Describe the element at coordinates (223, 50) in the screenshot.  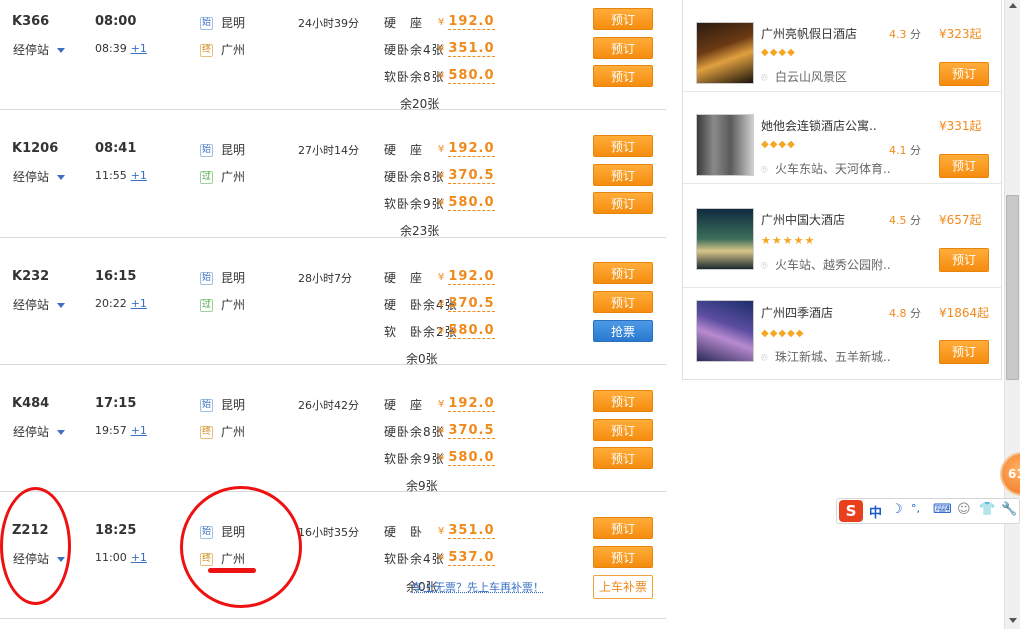
I see `to-station: 终广州` at that location.